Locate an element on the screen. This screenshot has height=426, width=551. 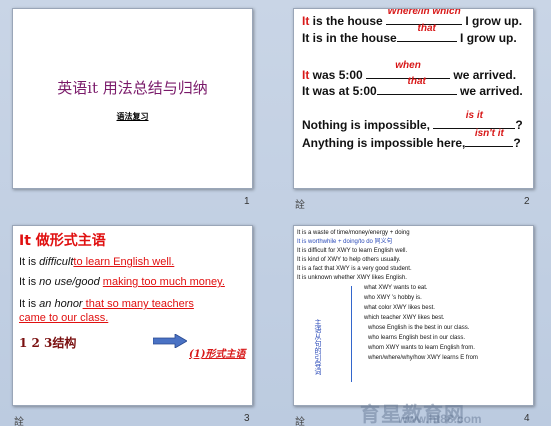
vertical-label: 主语从句的引导词 is located at coordinates (318, 347).